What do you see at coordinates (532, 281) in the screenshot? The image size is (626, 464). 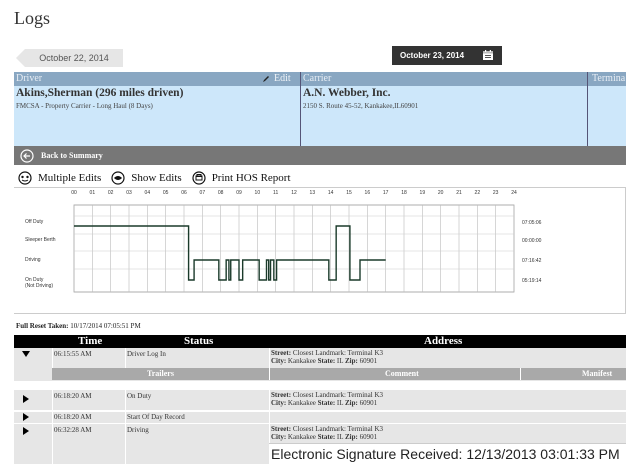 I see `status-total-label: 05:19:14` at bounding box center [532, 281].